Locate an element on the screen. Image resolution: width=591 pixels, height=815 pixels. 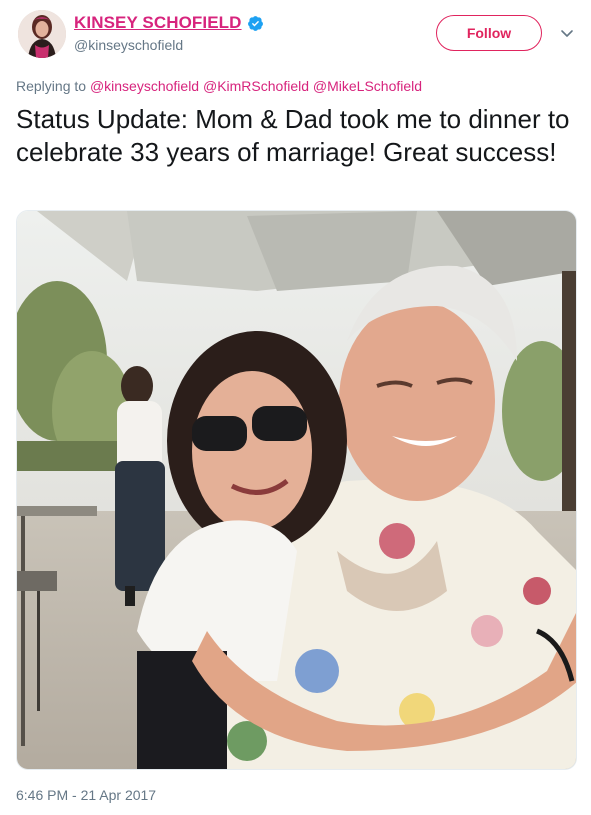
avatar is located at coordinates (42, 34).